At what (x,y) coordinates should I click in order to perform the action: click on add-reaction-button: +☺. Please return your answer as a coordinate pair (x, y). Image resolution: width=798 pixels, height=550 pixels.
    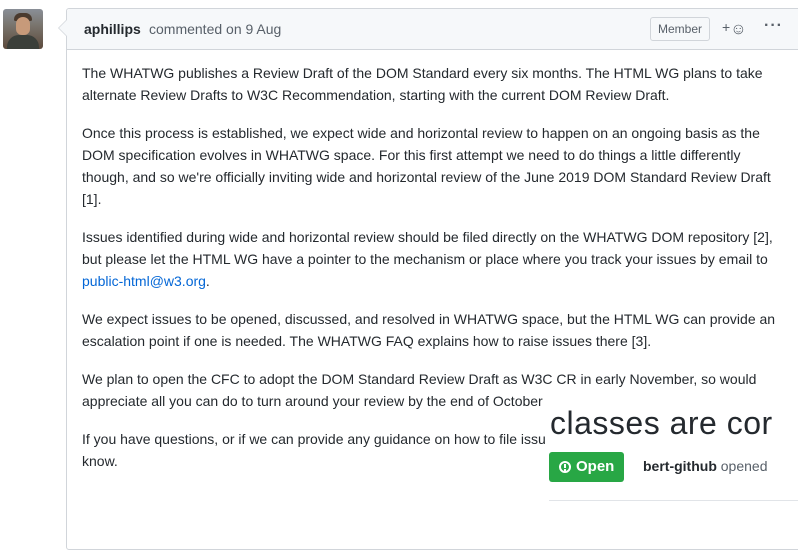
    Looking at the image, I should click on (734, 29).